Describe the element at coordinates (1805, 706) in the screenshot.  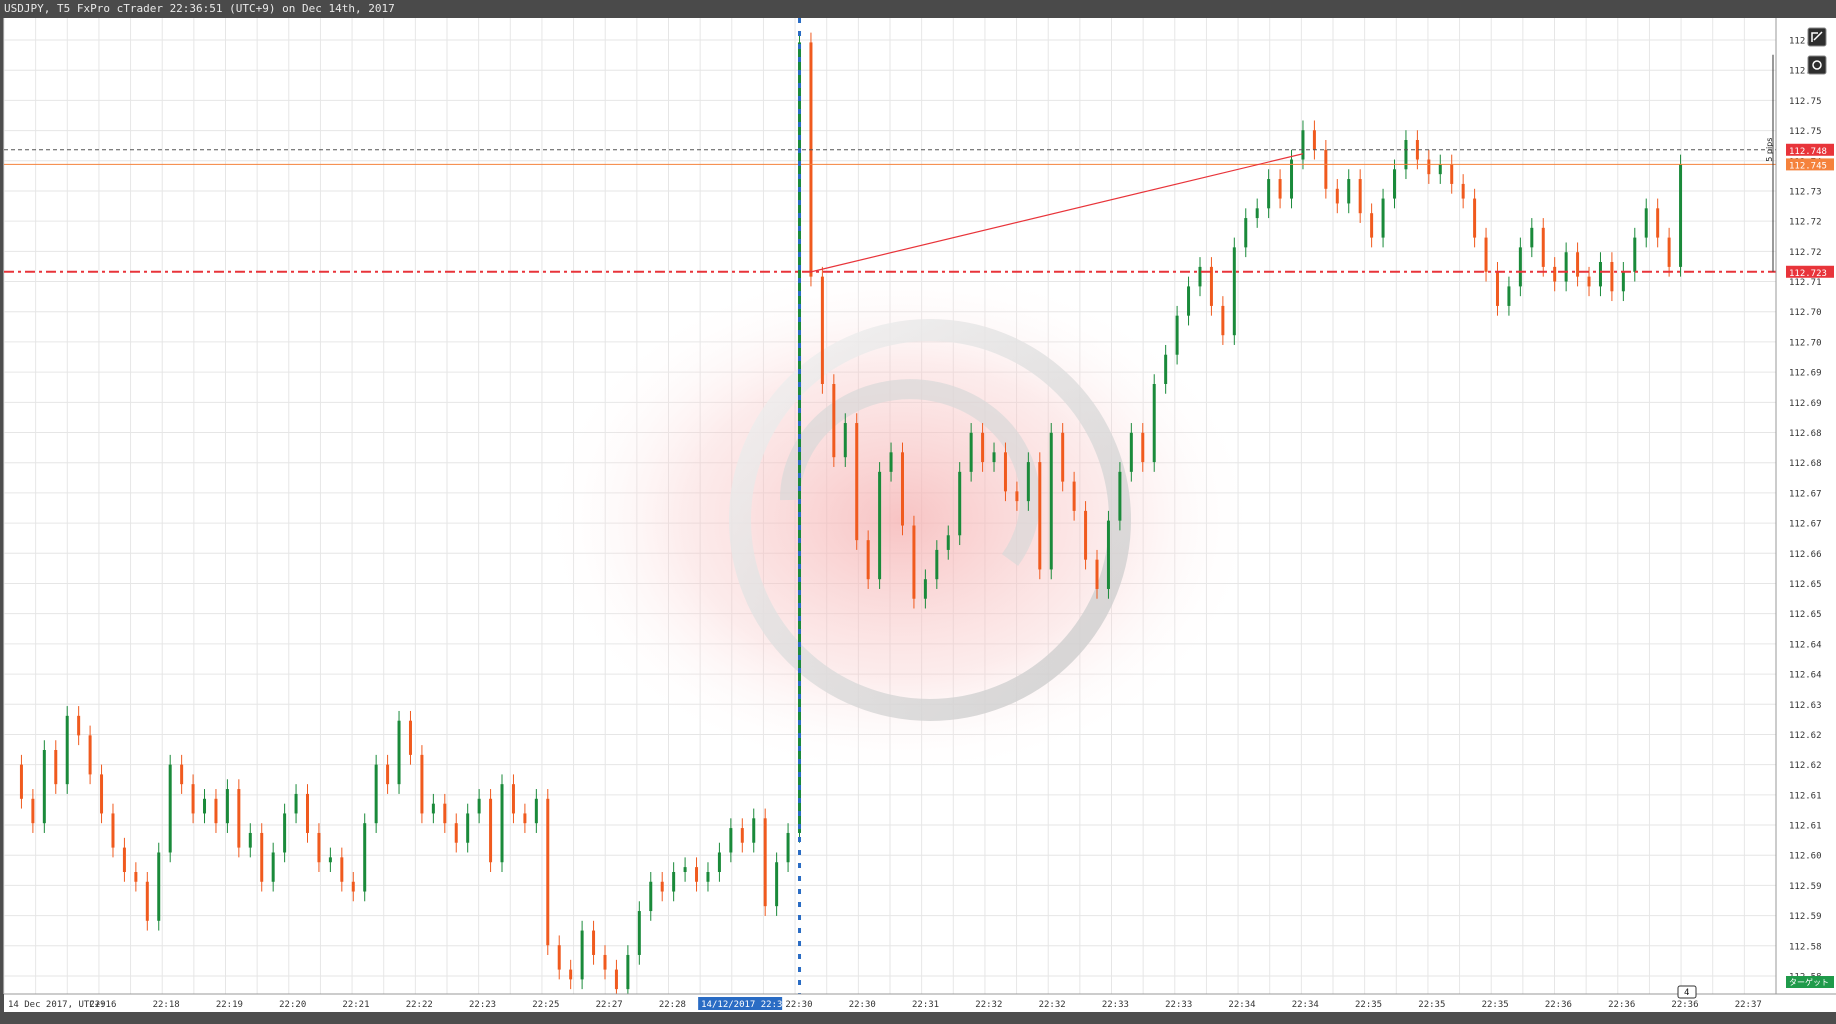
I see `price-tick-label: 112.63` at that location.